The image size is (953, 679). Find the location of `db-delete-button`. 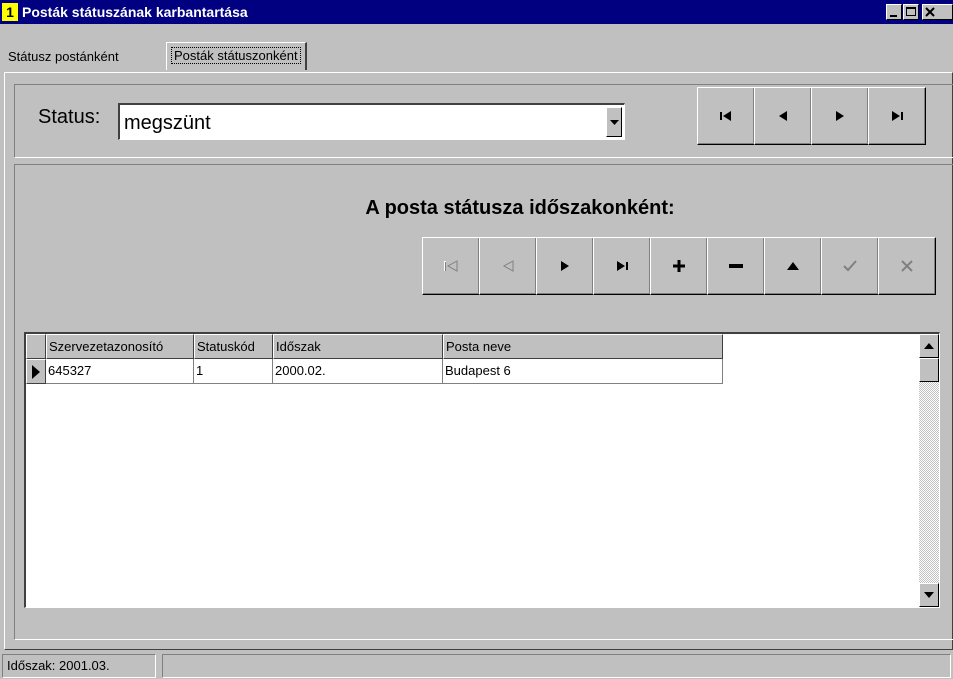

db-delete-button is located at coordinates (736, 266).